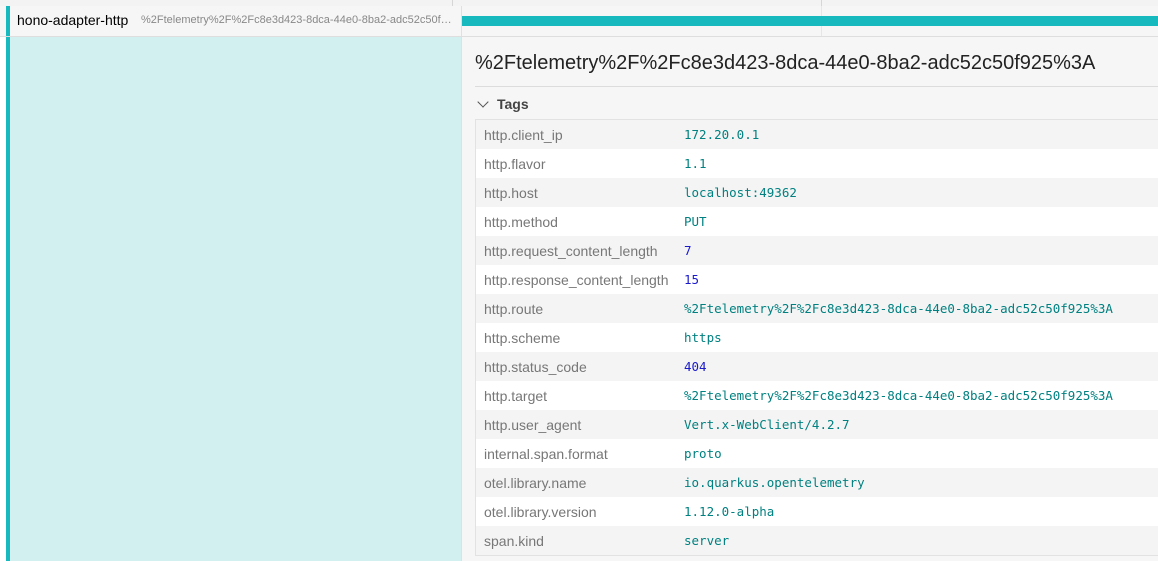 This screenshot has height=561, width=1158. What do you see at coordinates (579, 541) in the screenshot?
I see `tag-key: span.kind` at bounding box center [579, 541].